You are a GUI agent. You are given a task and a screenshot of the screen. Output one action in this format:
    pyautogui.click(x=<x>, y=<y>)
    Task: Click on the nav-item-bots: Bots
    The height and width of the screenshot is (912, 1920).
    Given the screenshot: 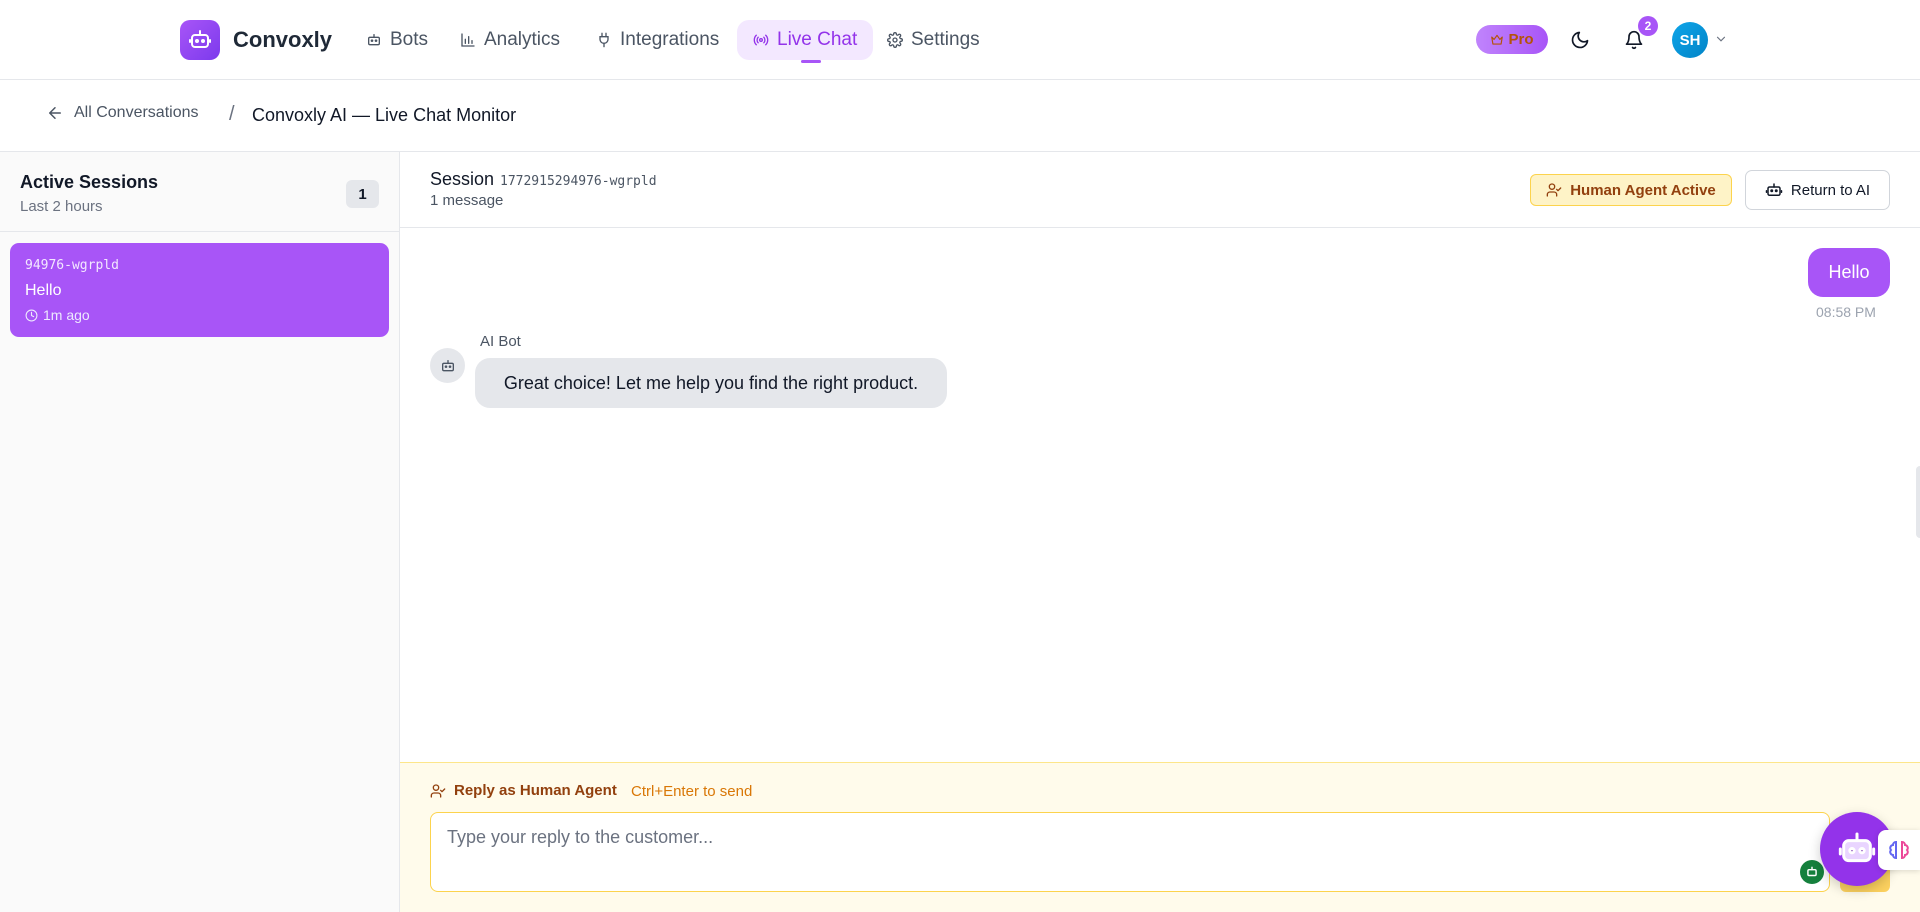 What is the action you would take?
    pyautogui.click(x=397, y=40)
    